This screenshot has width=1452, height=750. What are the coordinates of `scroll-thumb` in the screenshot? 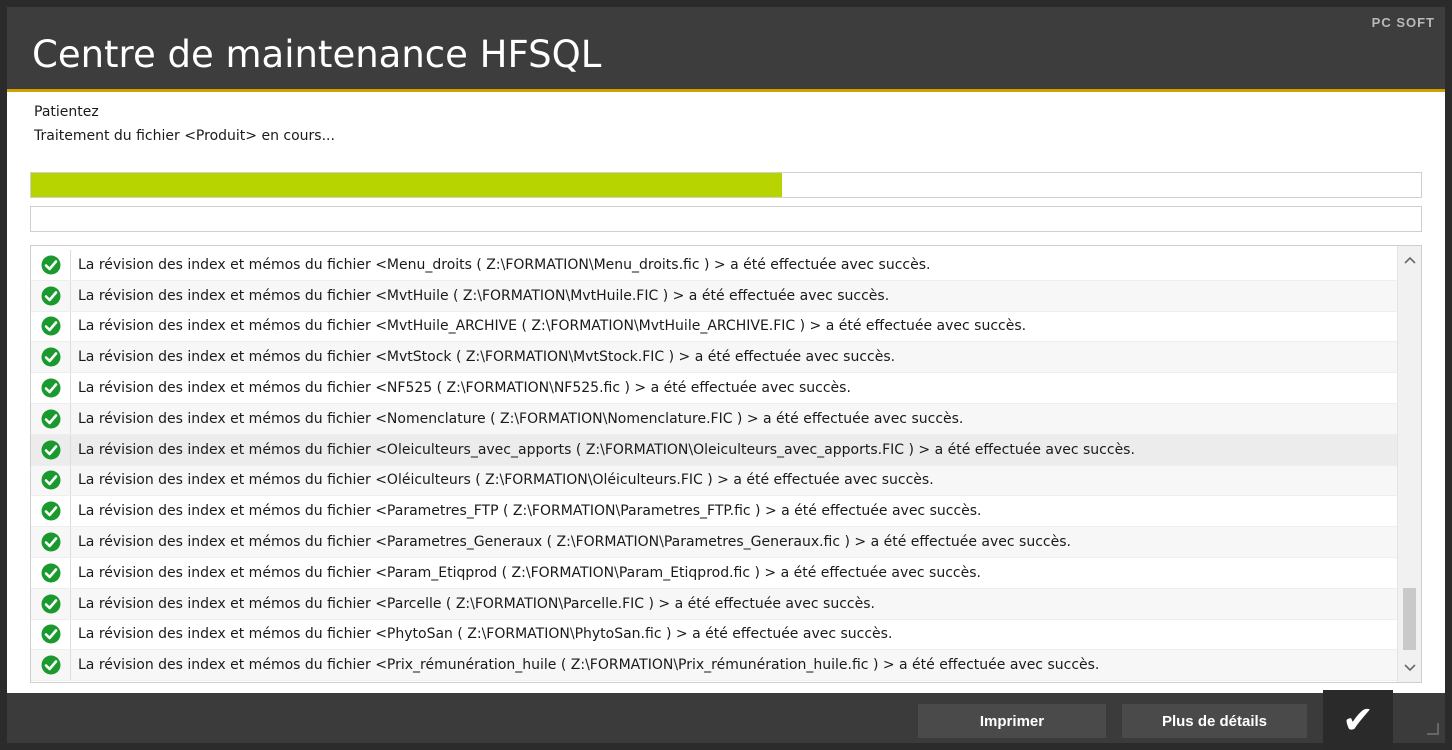 It's located at (1409, 619).